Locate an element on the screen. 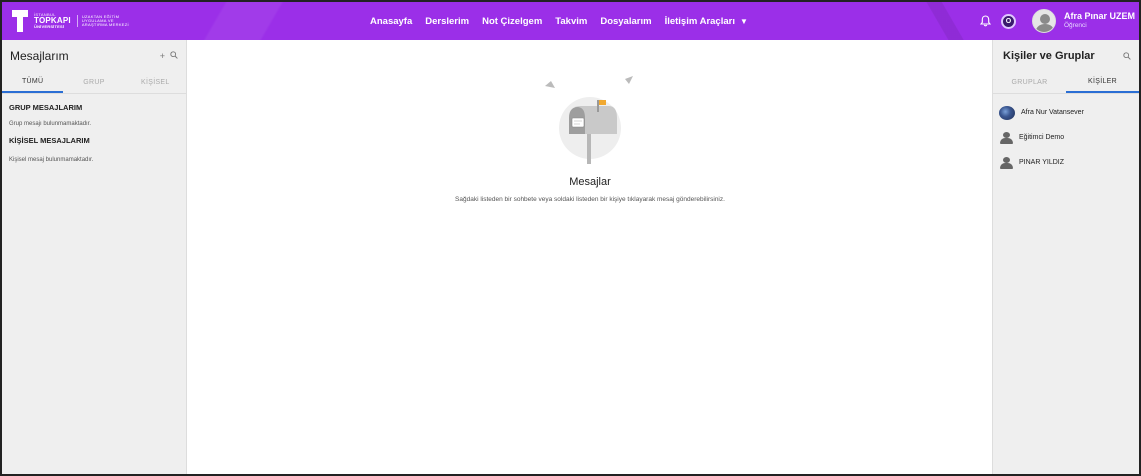 This screenshot has width=1141, height=476. nav-files: Dosyalarım is located at coordinates (625, 21).